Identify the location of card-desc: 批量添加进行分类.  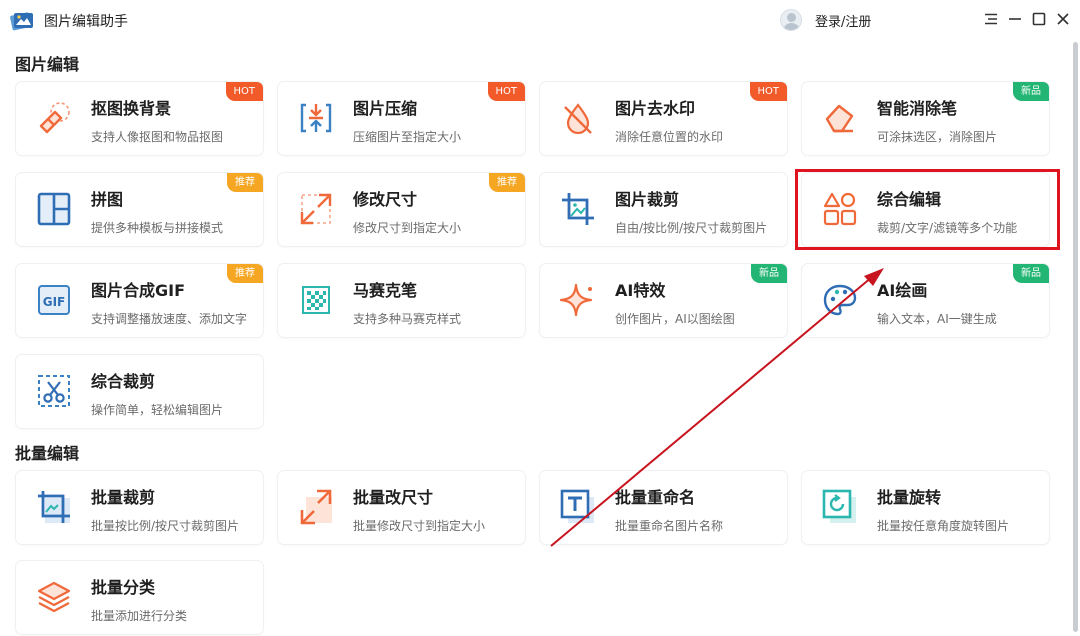
(139, 616).